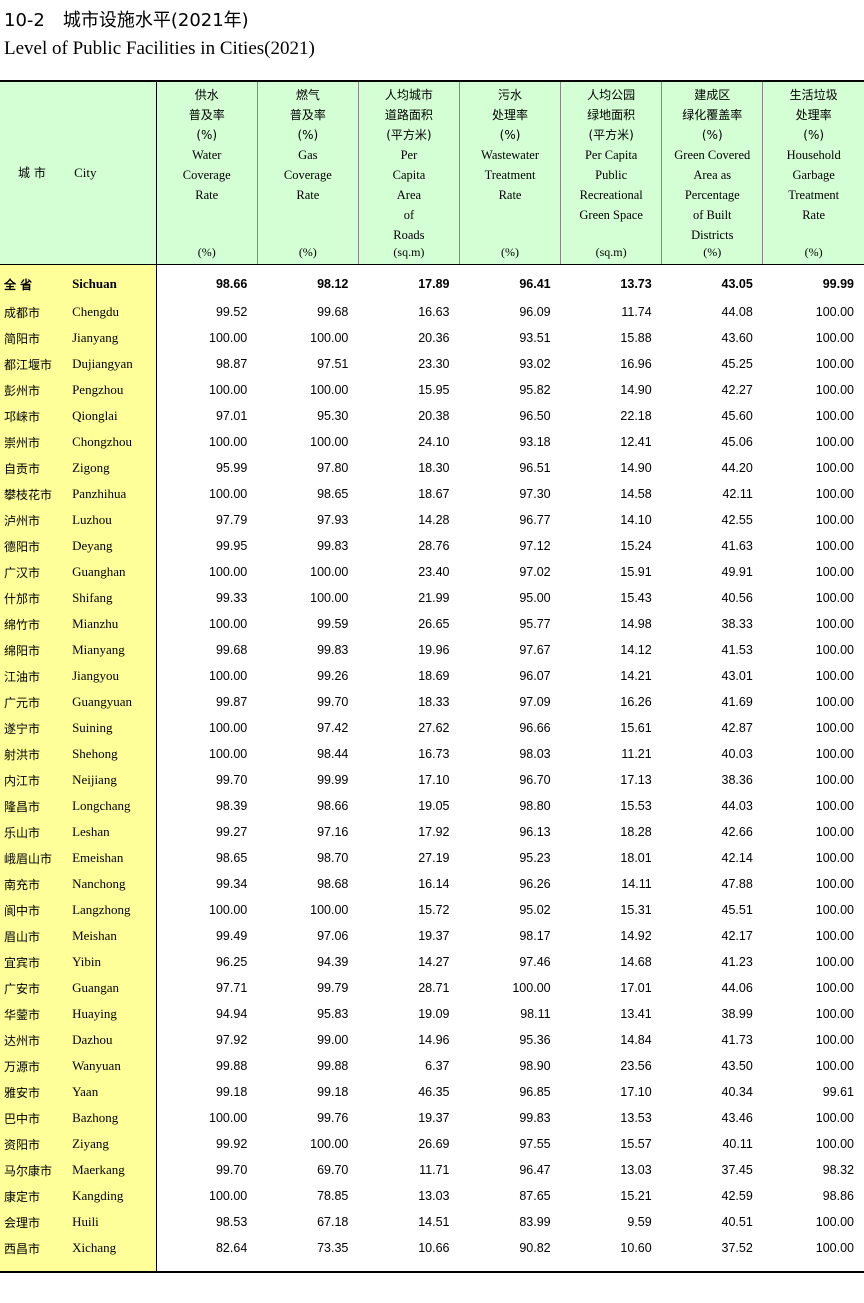 The width and height of the screenshot is (864, 1303). Describe the element at coordinates (737, 364) in the screenshot. I see `table-cell: 45.25` at that location.